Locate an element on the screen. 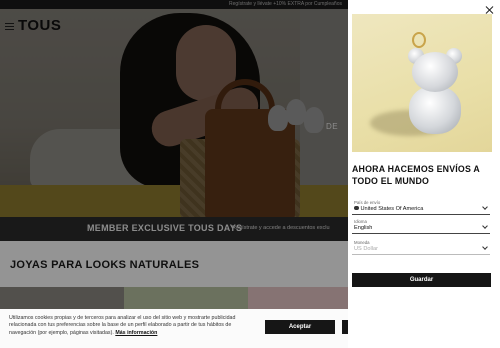  modal-title: AHORA HACEMOS ENVÍOS A TODO EL MUNDO is located at coordinates (416, 175).